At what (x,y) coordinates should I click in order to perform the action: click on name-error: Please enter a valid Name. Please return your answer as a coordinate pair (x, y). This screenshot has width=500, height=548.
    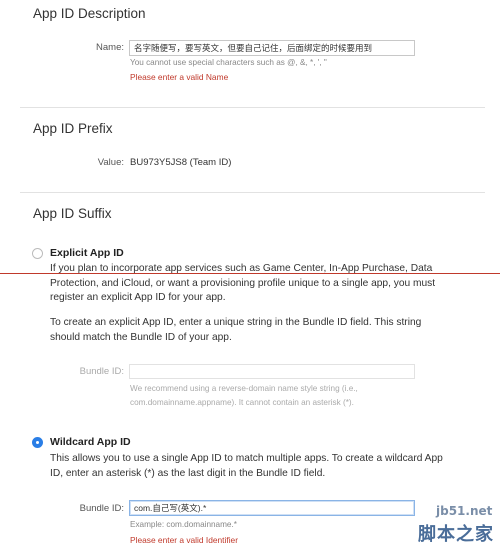
    Looking at the image, I should click on (179, 77).